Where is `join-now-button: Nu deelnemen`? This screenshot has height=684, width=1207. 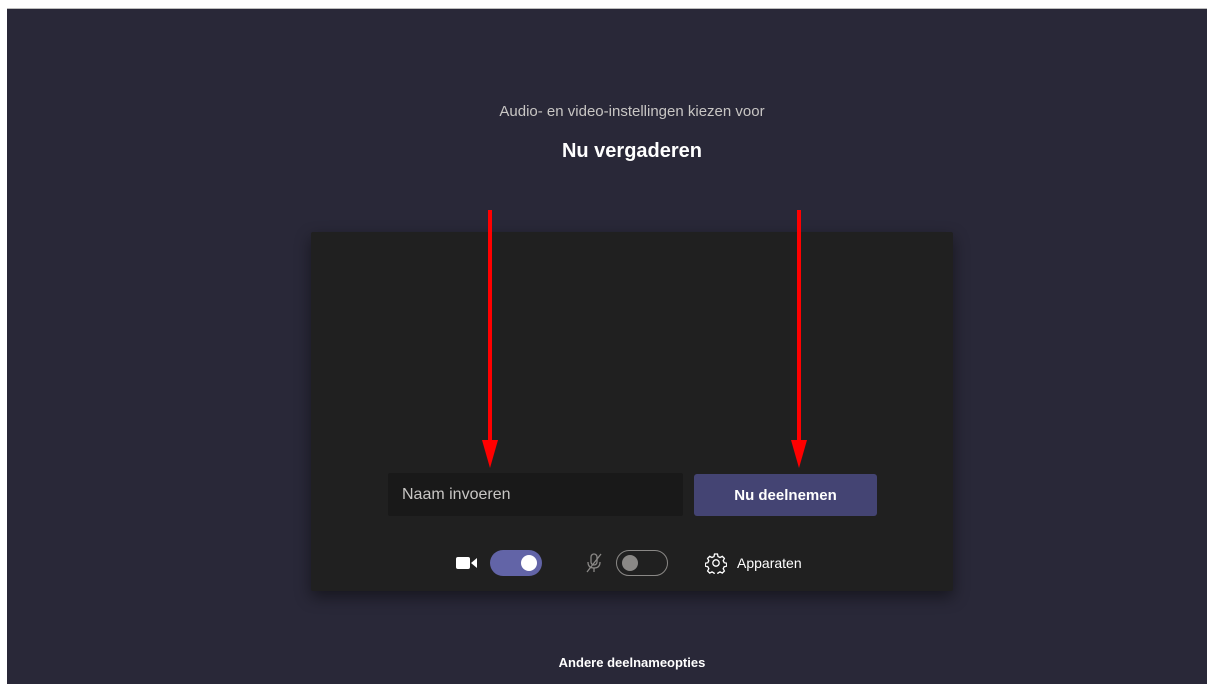
join-now-button: Nu deelnemen is located at coordinates (785, 495).